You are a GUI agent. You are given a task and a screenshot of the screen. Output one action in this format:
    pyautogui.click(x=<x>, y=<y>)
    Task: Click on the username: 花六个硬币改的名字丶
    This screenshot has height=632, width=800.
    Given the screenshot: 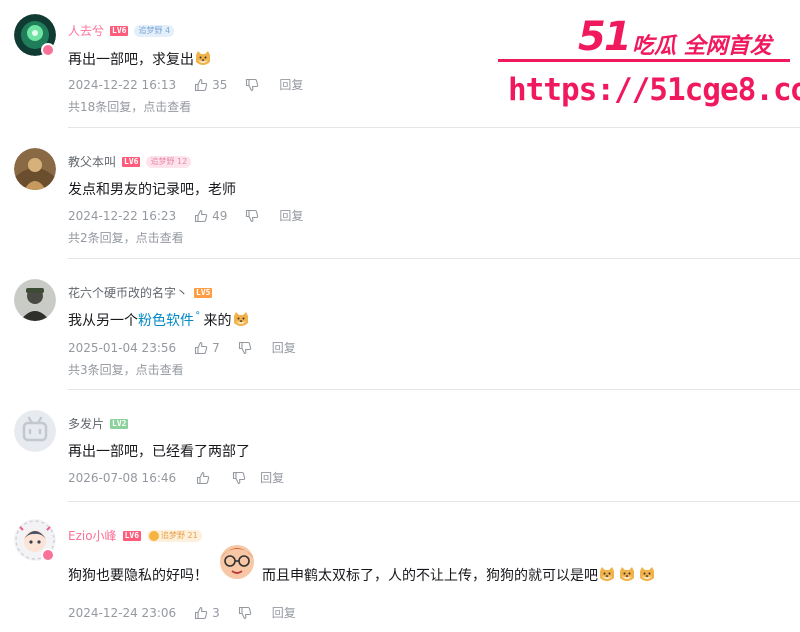 What is the action you would take?
    pyautogui.click(x=128, y=292)
    